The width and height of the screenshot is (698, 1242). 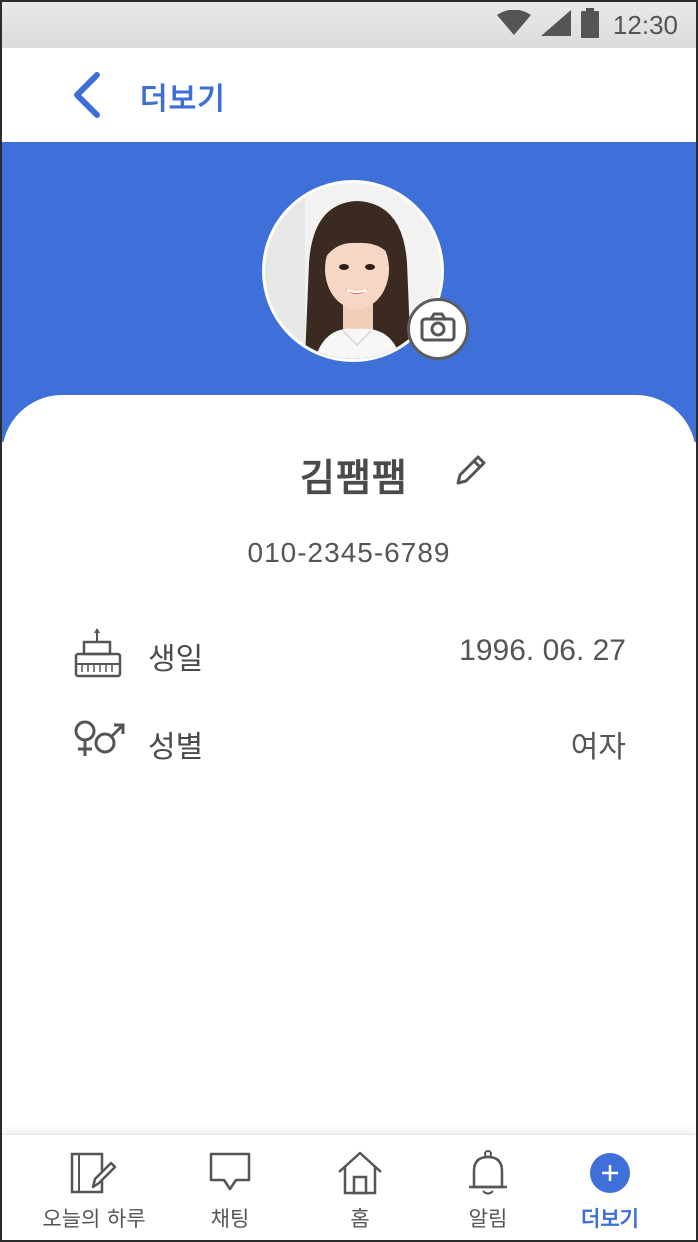 I want to click on bell-icon, so click(x=488, y=1173).